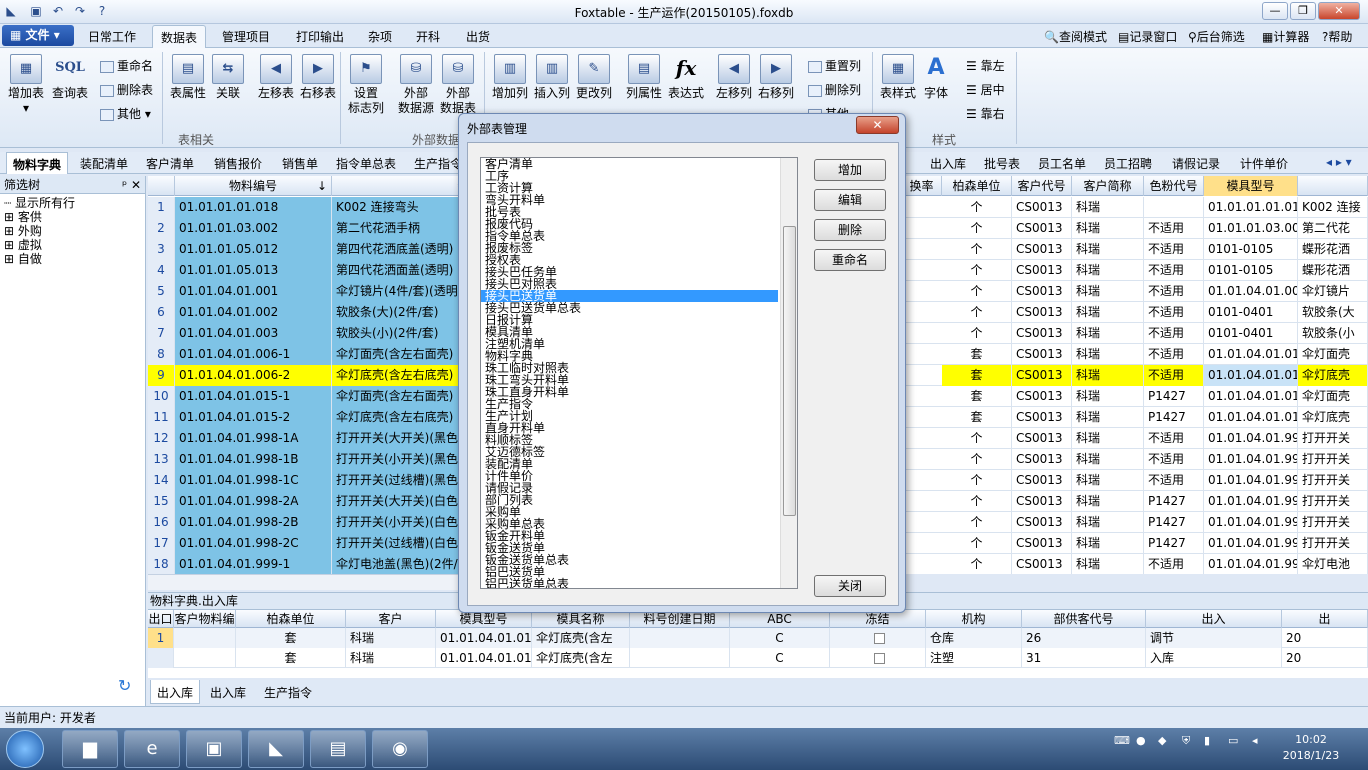 This screenshot has width=1368, height=770. What do you see at coordinates (253, 564) in the screenshot?
I see `cell-code: 01.01.04.01.999-1` at bounding box center [253, 564].